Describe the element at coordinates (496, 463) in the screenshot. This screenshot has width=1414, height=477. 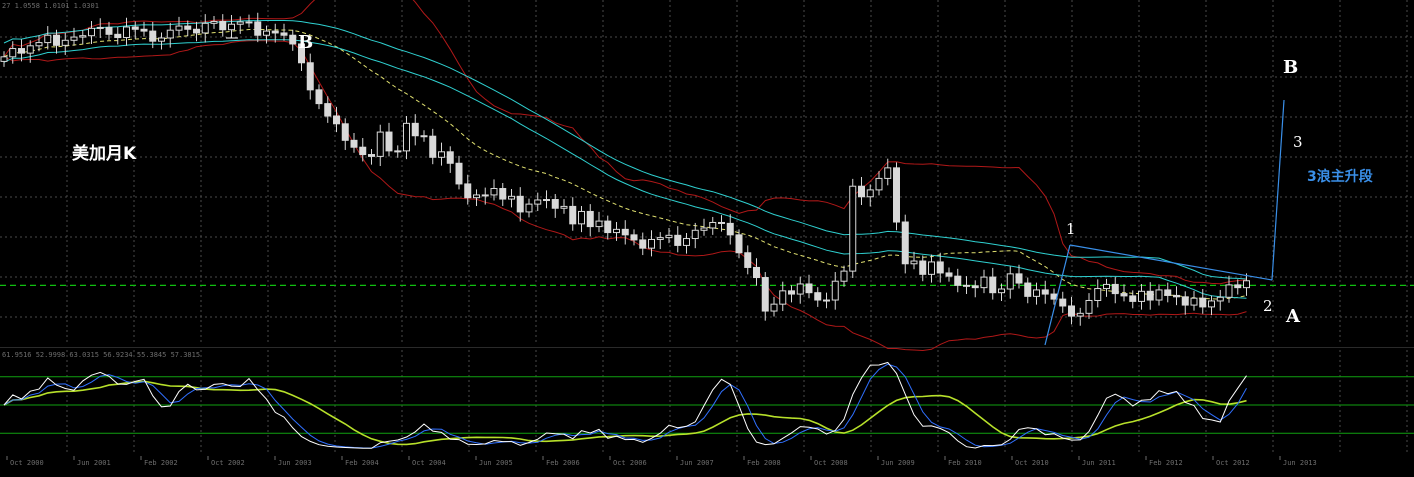
I see `x-tick-label: Jun 2005` at that location.